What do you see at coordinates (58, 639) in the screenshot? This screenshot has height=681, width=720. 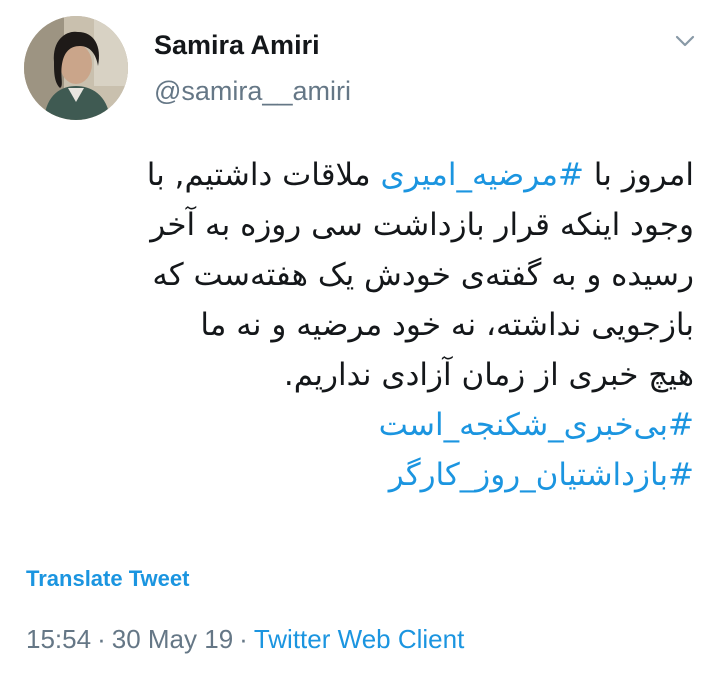 I see `tweet-time: 15:54` at bounding box center [58, 639].